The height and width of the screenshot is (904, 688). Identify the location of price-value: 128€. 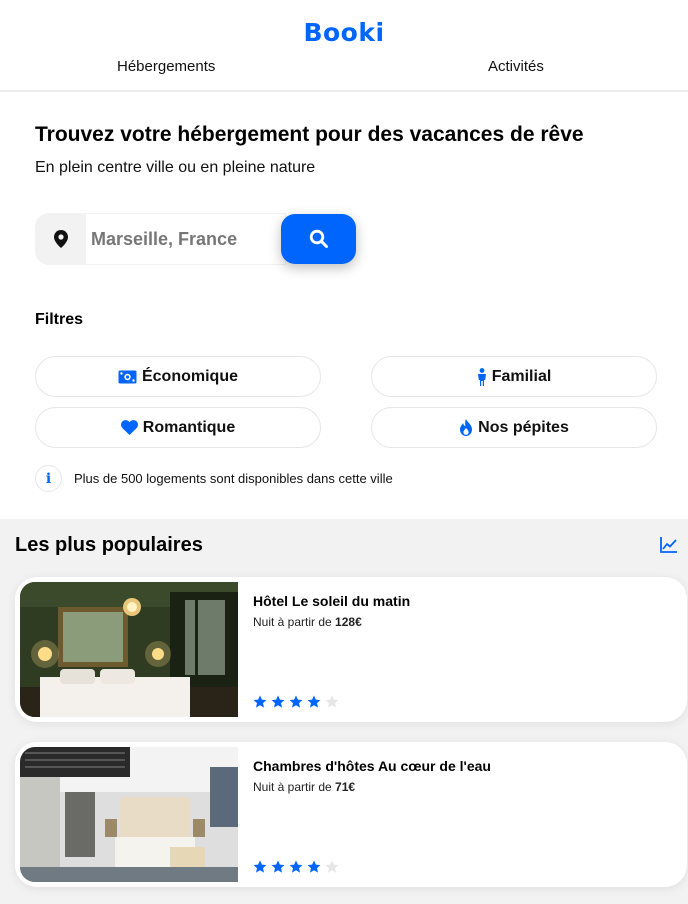
(348, 622).